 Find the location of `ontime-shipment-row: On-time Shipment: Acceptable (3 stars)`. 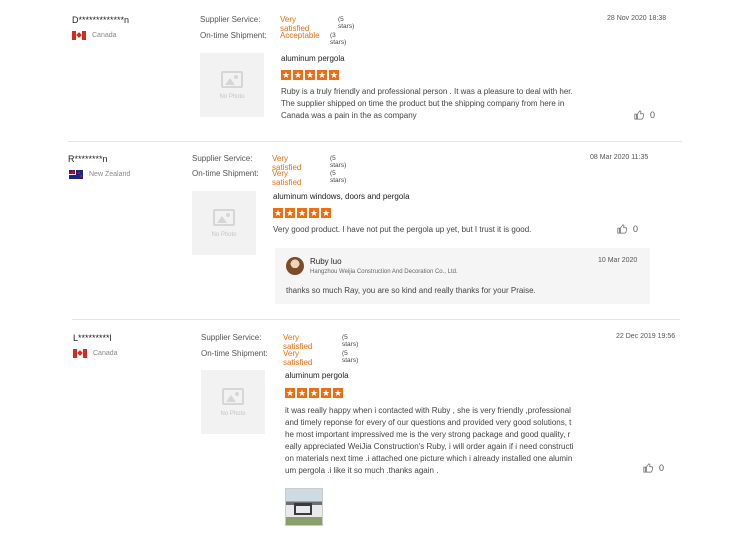

ontime-shipment-row: On-time Shipment: Acceptable (3 stars) is located at coordinates (273, 38).